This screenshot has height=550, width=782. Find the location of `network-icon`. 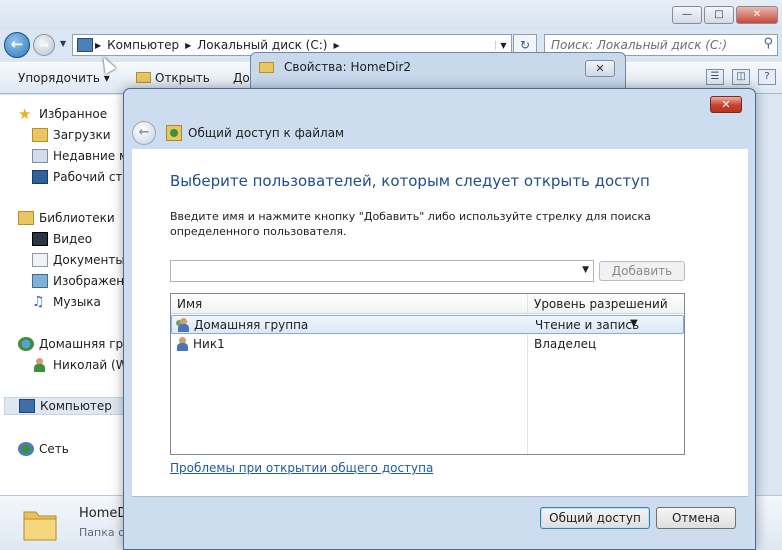

network-icon is located at coordinates (26, 449).